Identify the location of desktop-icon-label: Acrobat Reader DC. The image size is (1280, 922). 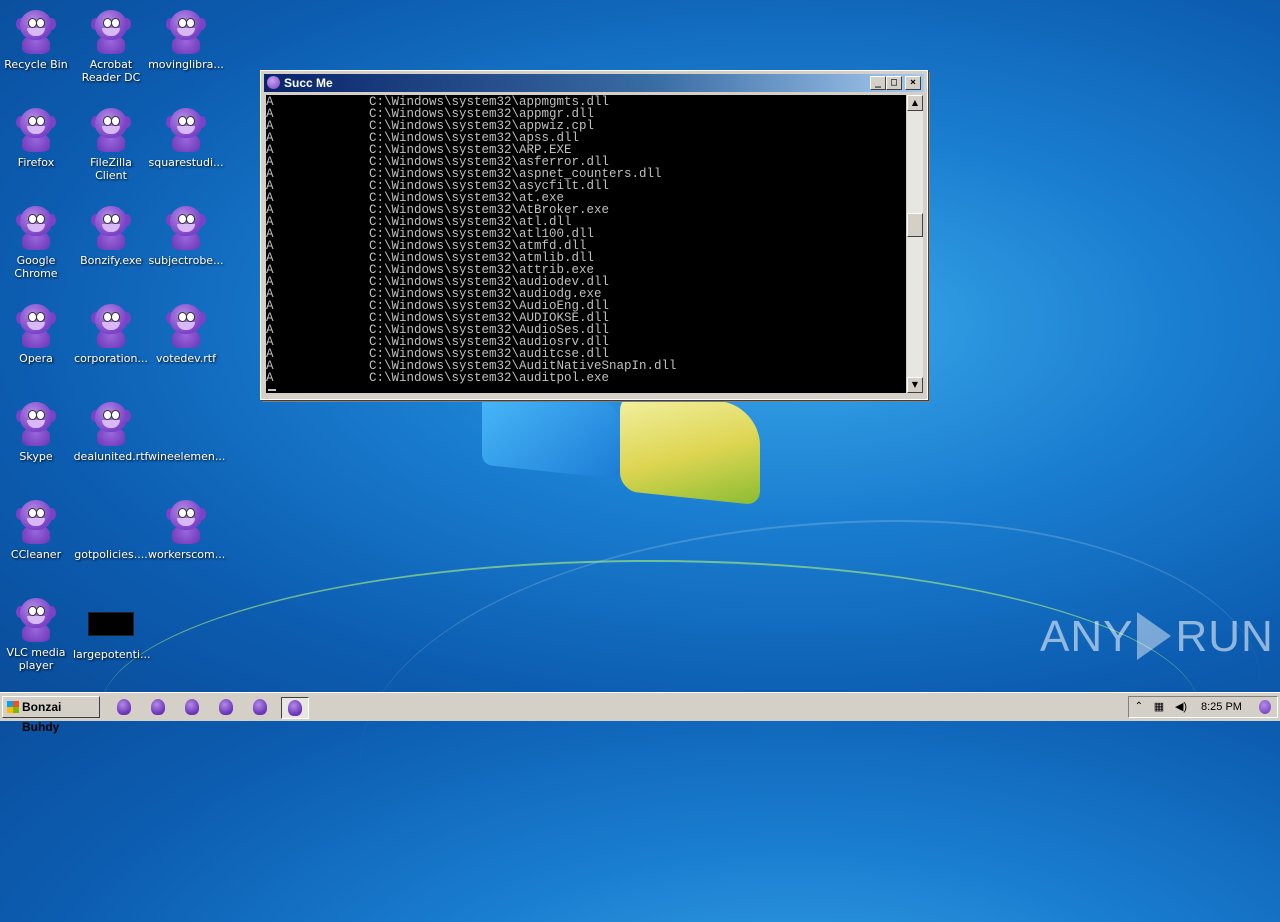
(111, 71).